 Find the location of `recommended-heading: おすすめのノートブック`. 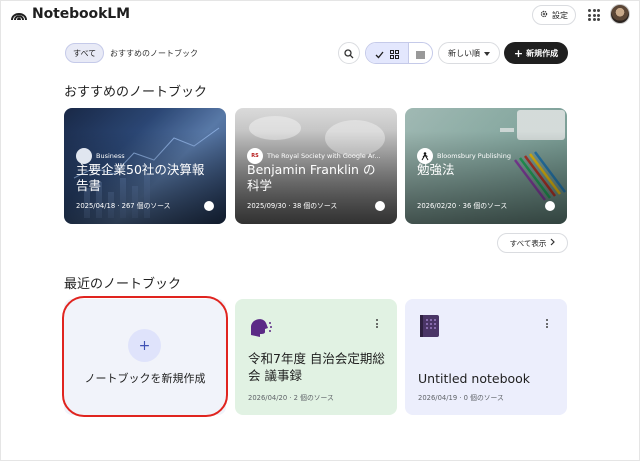

recommended-heading: おすすめのノートブック is located at coordinates (136, 92).